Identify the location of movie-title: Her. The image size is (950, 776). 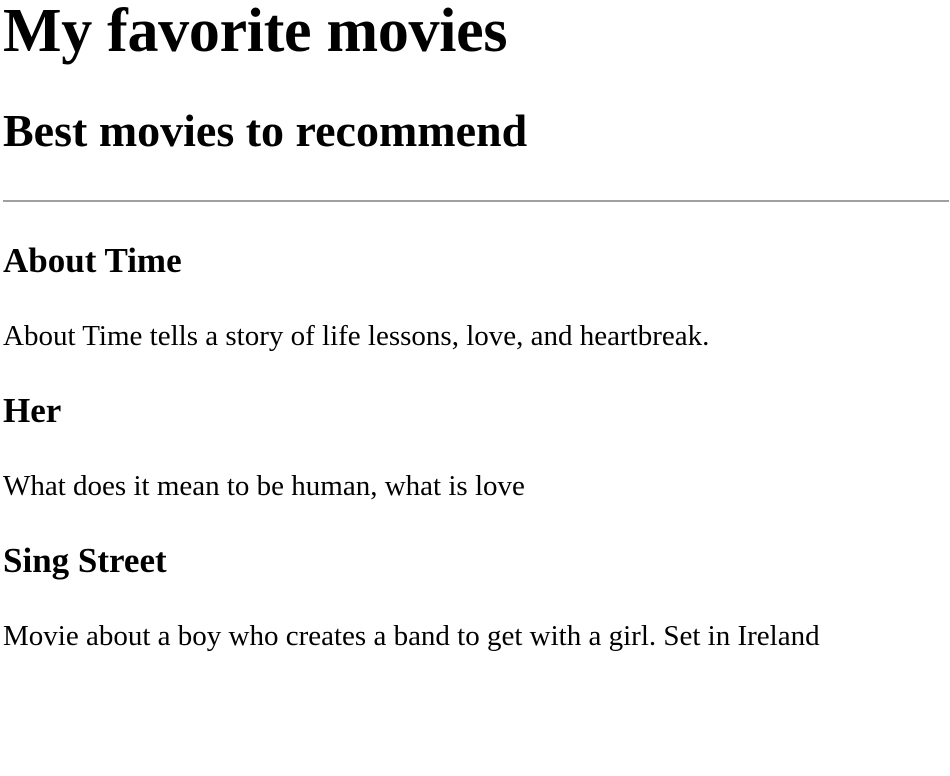
(32, 410).